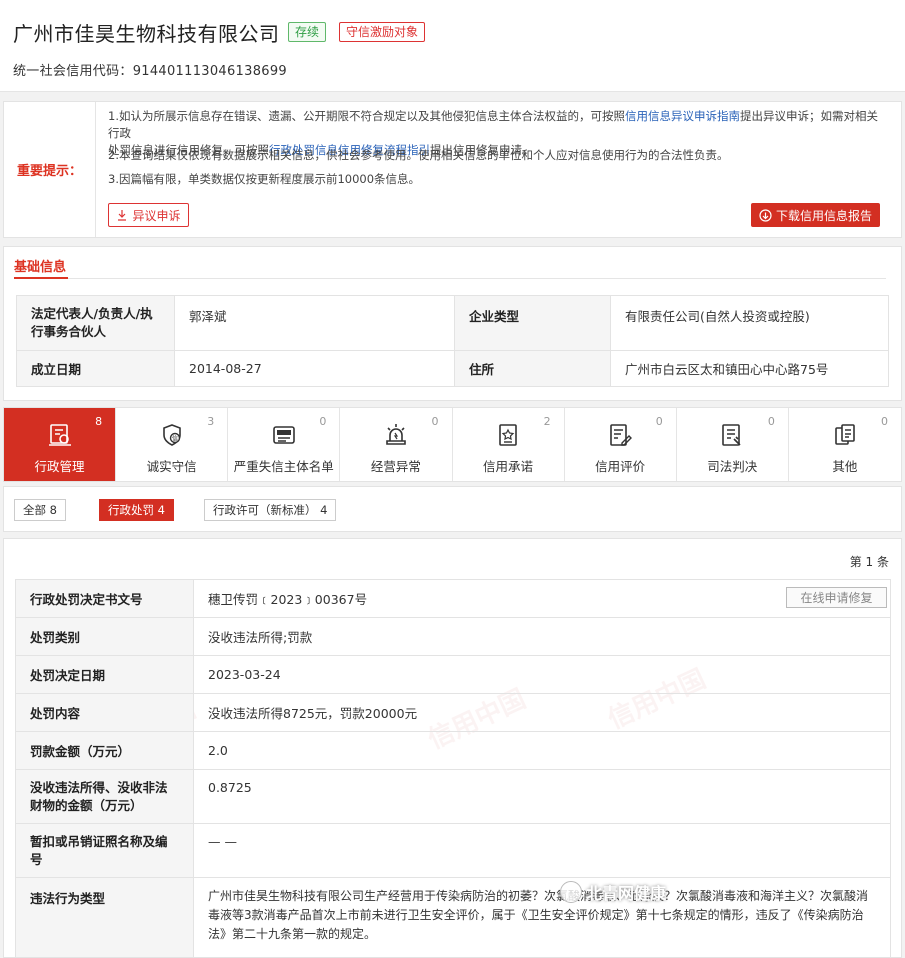 The image size is (905, 958). I want to click on incentive-badge: 守信激励对象, so click(382, 32).